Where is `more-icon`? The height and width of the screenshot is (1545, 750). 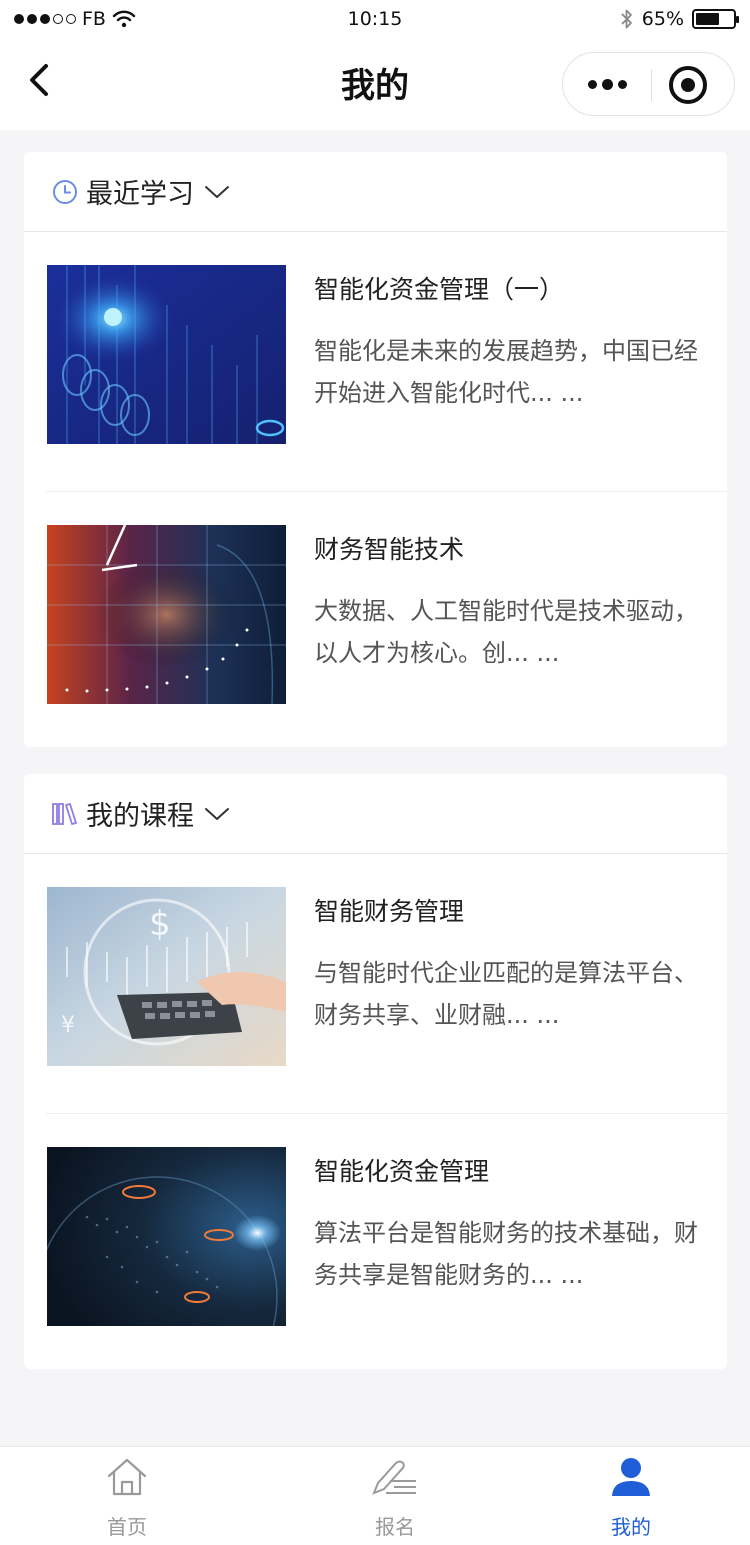 more-icon is located at coordinates (592, 84).